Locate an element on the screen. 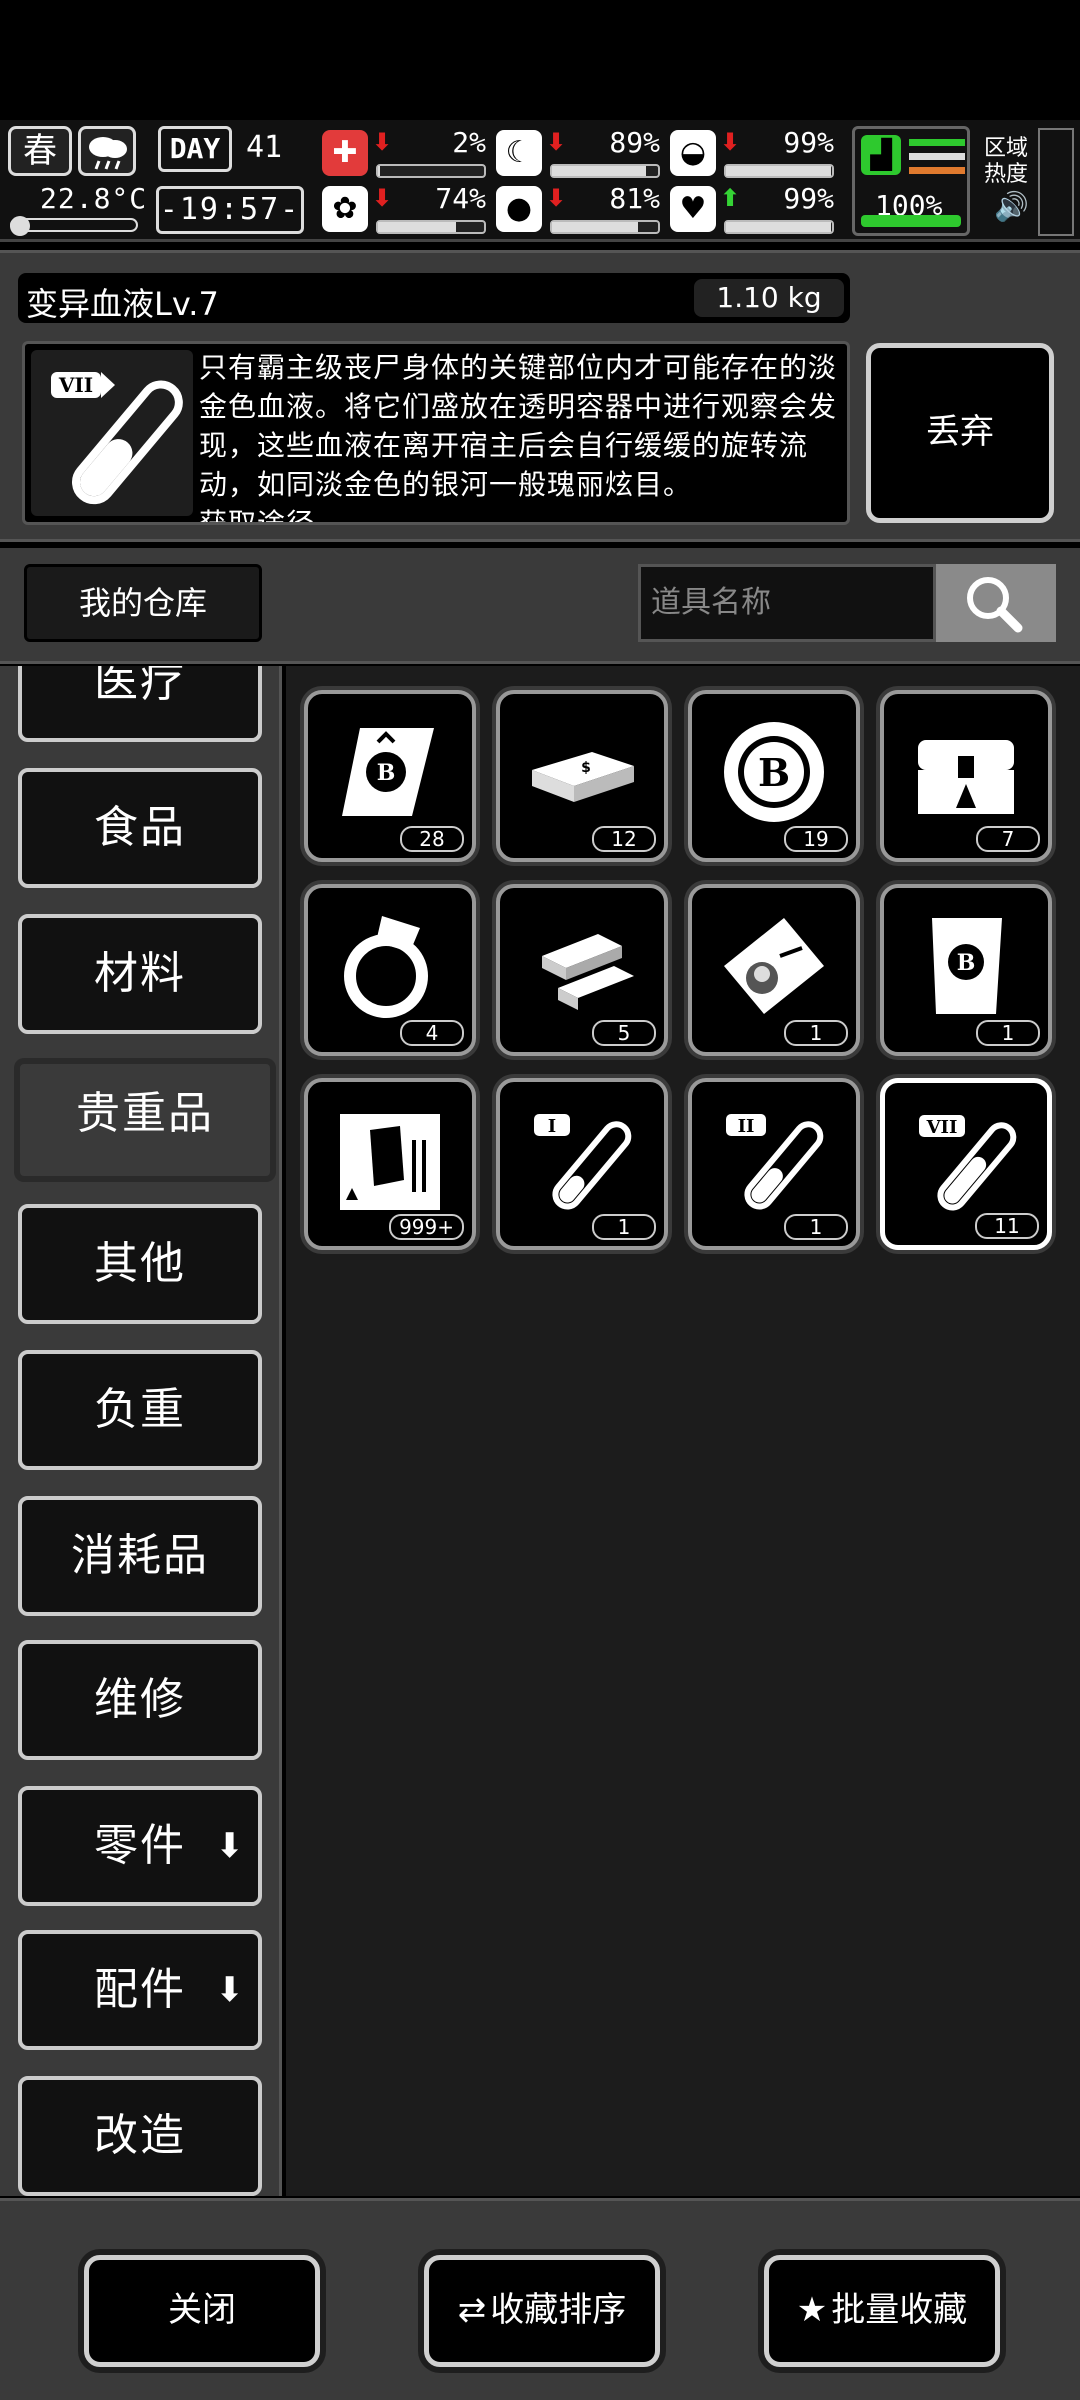 Image resolution: width=1080 pixels, height=2400 pixels. item-slot: 7 is located at coordinates (966, 776).